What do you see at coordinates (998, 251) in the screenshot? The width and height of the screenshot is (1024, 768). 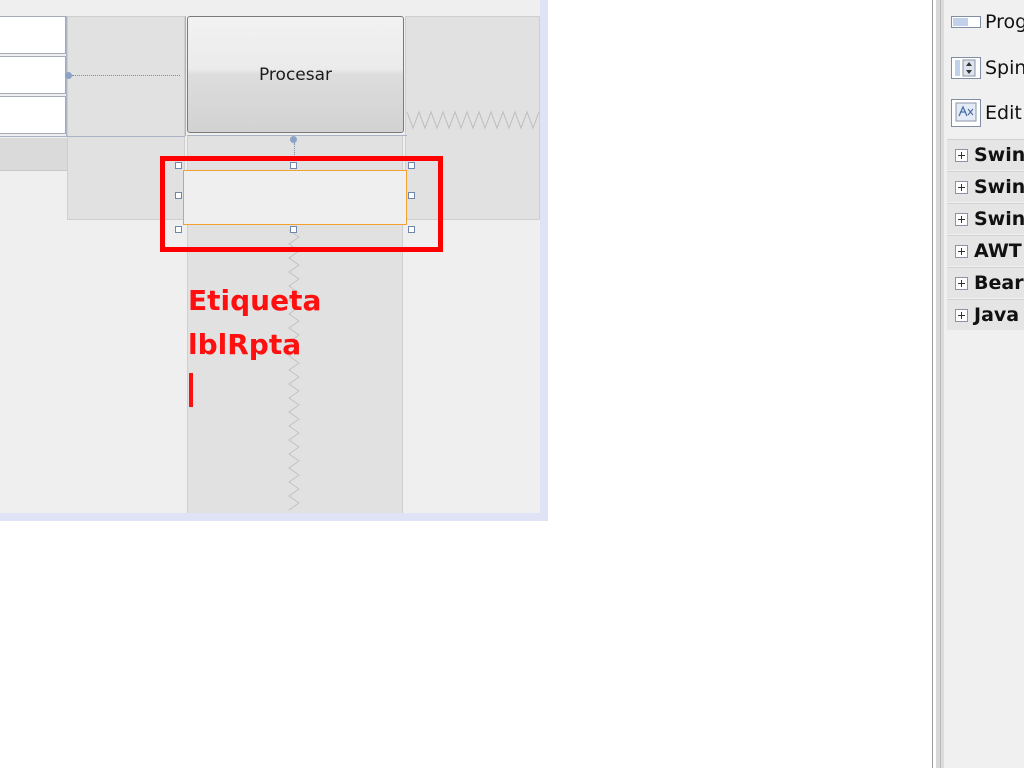 I see `palette-category-label: AWT` at bounding box center [998, 251].